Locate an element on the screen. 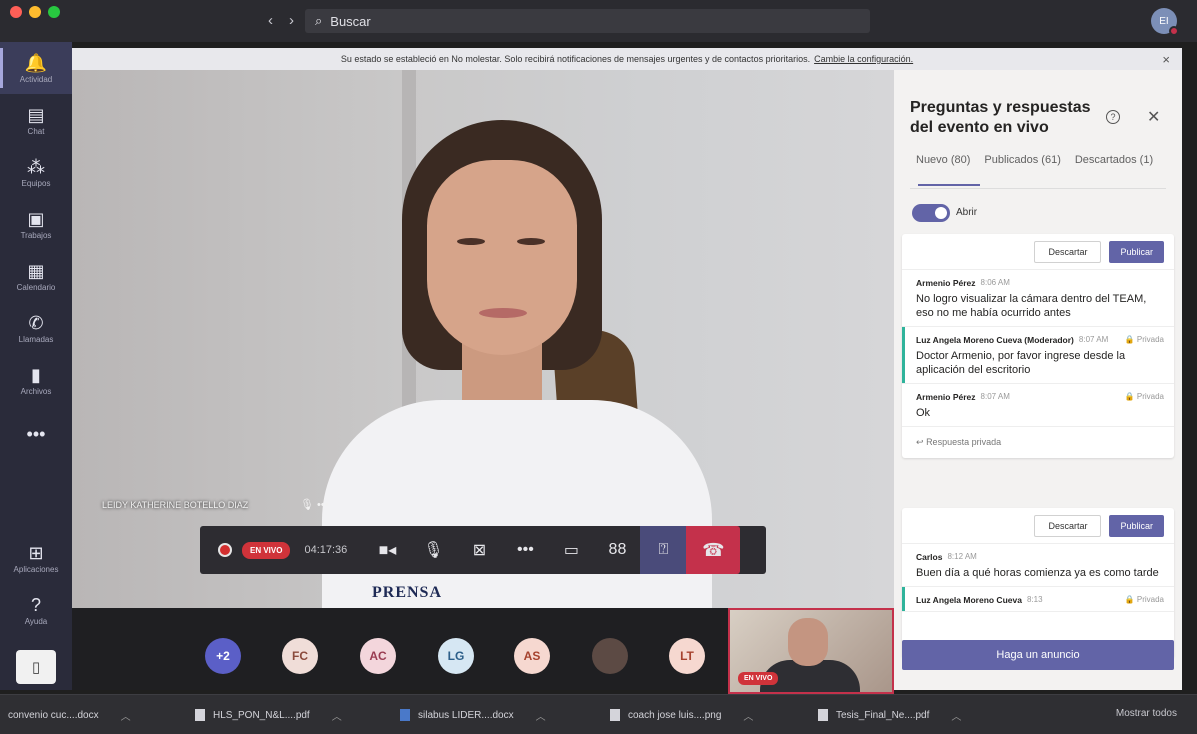  download-item: Tesis_Final_Ne....pdf ︿ is located at coordinates (889, 715).